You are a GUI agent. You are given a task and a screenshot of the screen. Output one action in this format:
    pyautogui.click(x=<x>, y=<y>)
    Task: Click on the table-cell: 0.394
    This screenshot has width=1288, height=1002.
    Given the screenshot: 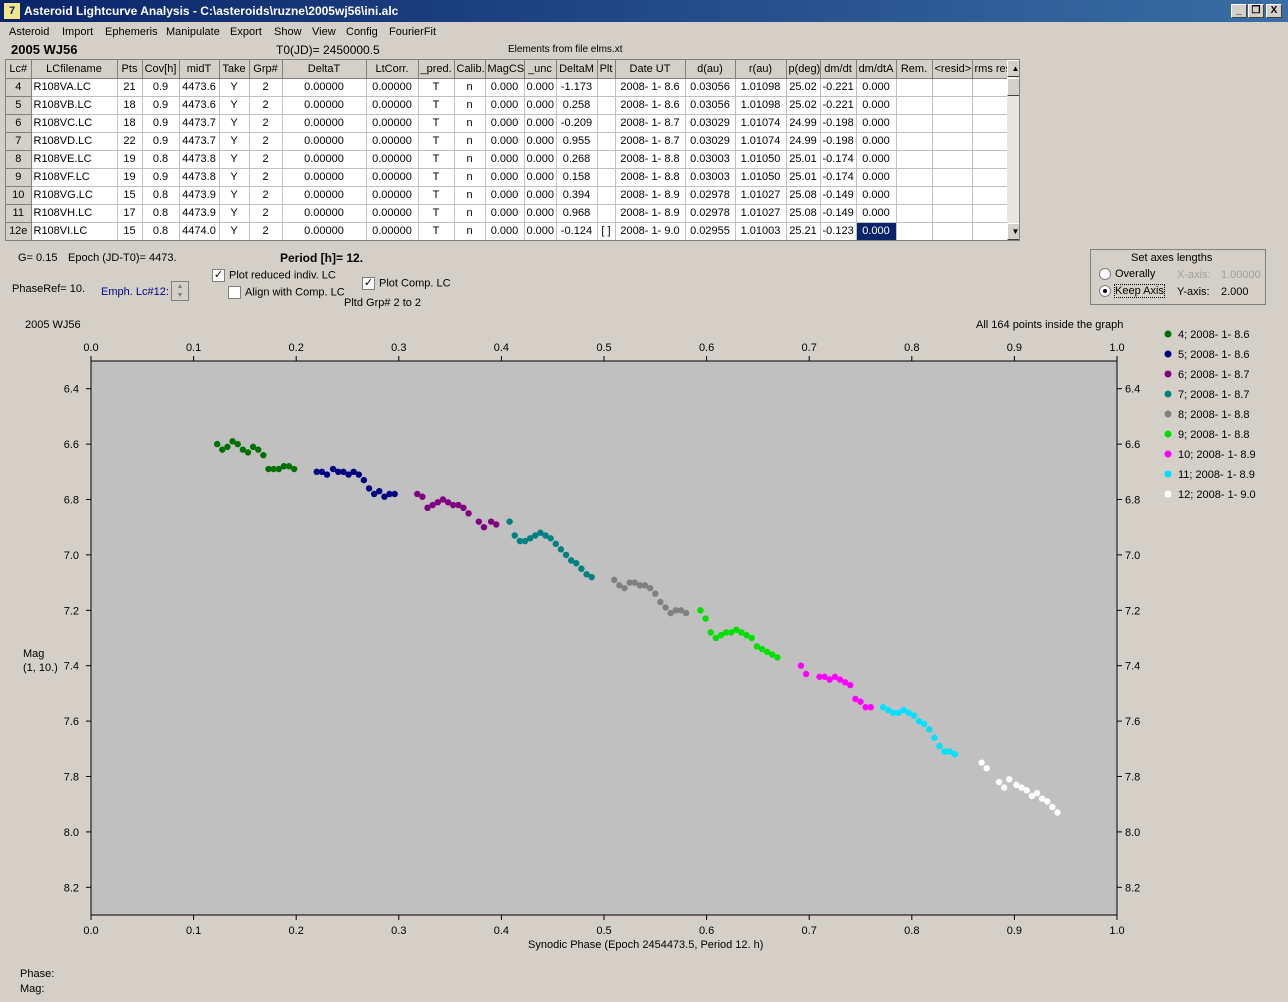 What is the action you would take?
    pyautogui.click(x=577, y=195)
    